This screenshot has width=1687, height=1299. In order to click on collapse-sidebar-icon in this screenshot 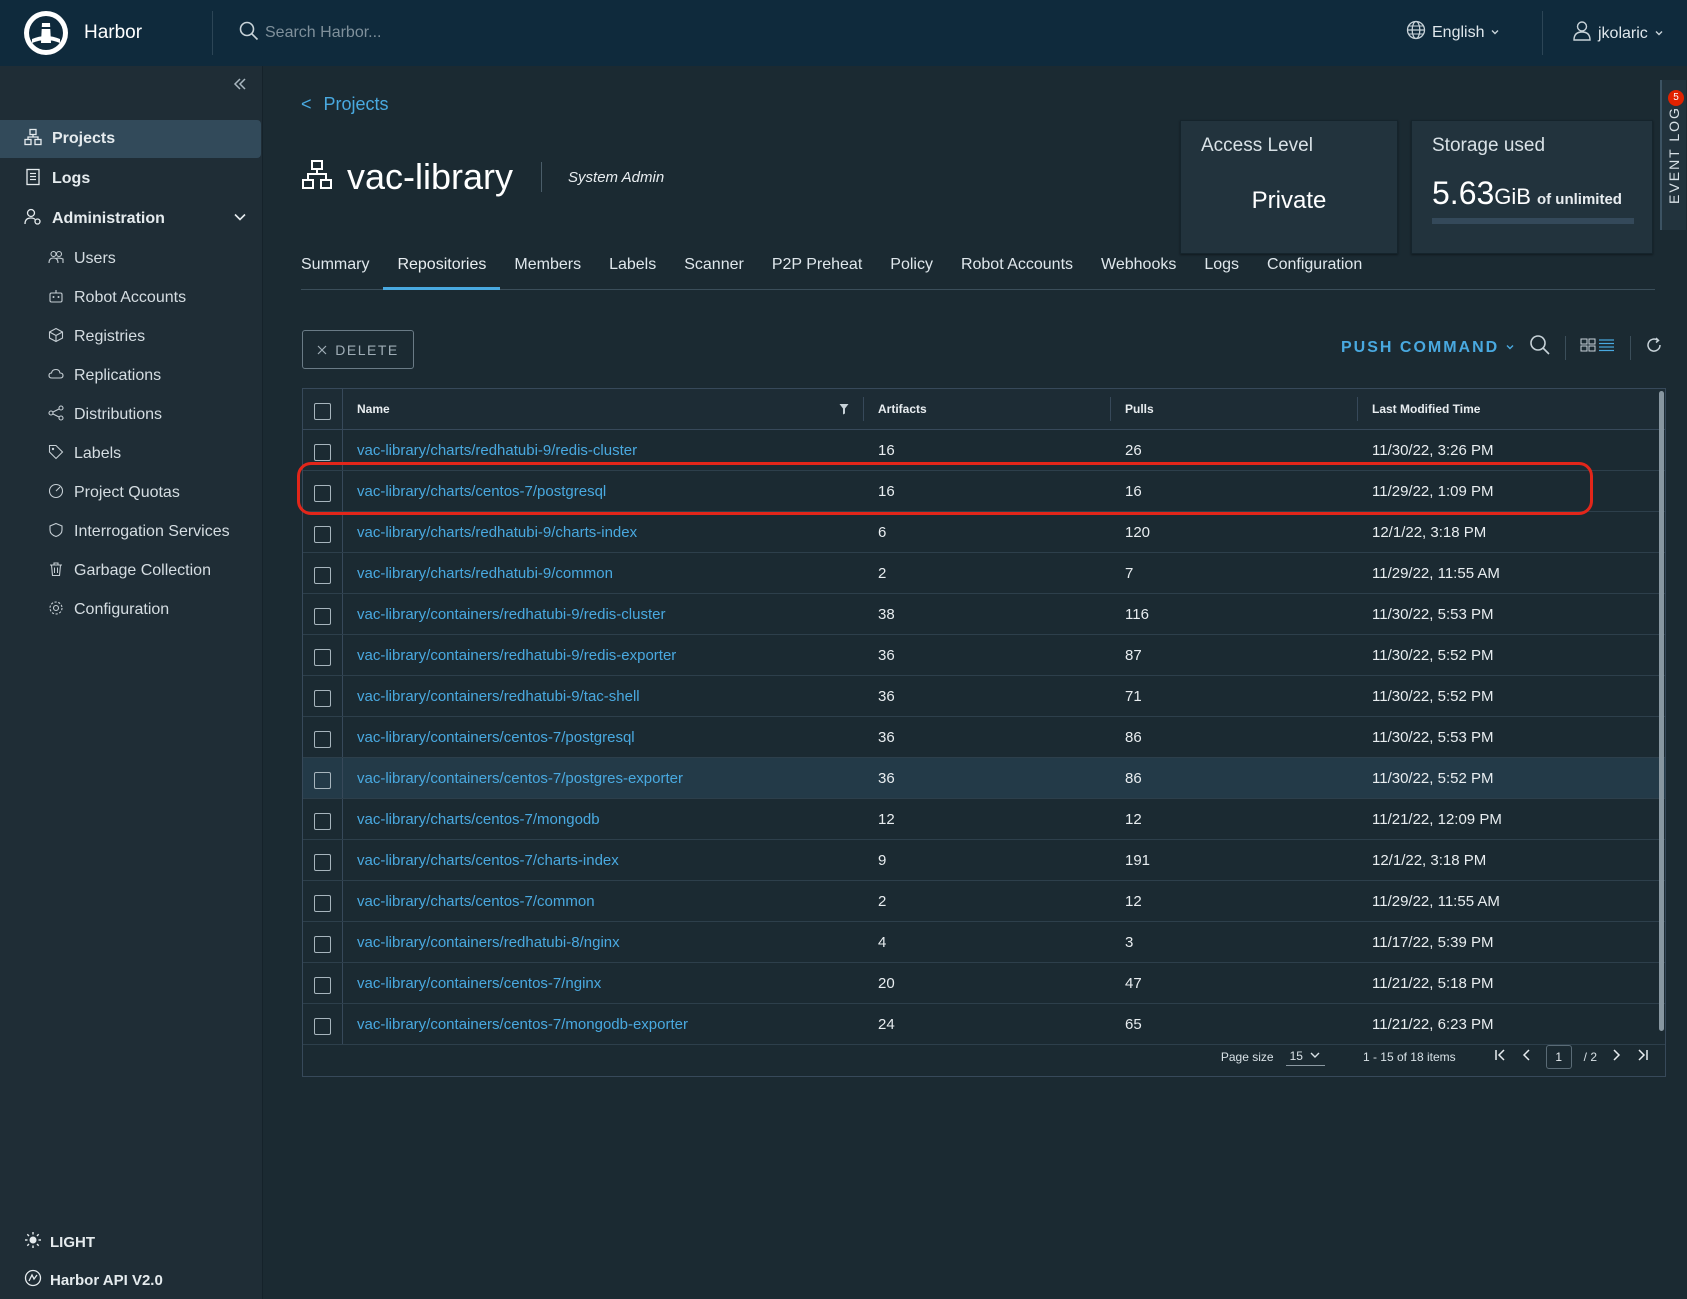, I will do `click(240, 86)`.